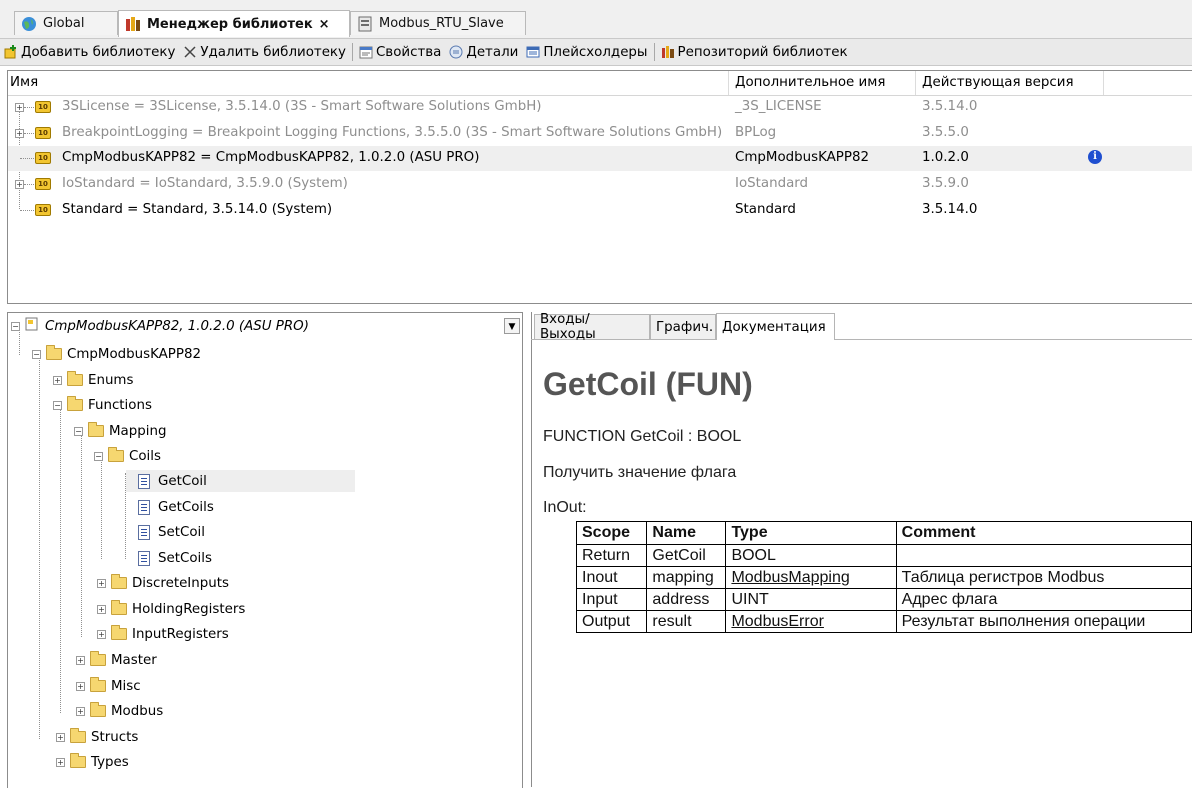 The width and height of the screenshot is (1192, 788). What do you see at coordinates (29, 24) in the screenshot?
I see `globe-icon` at bounding box center [29, 24].